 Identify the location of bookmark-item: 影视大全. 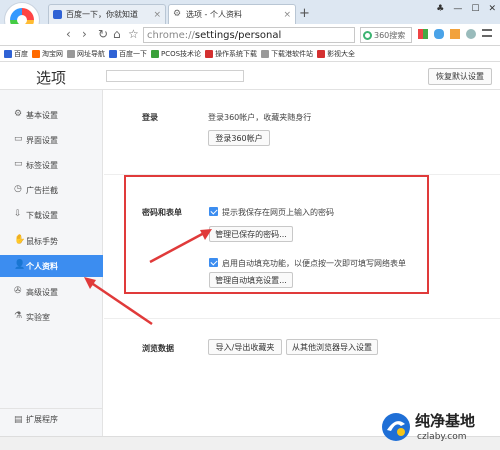
(336, 54).